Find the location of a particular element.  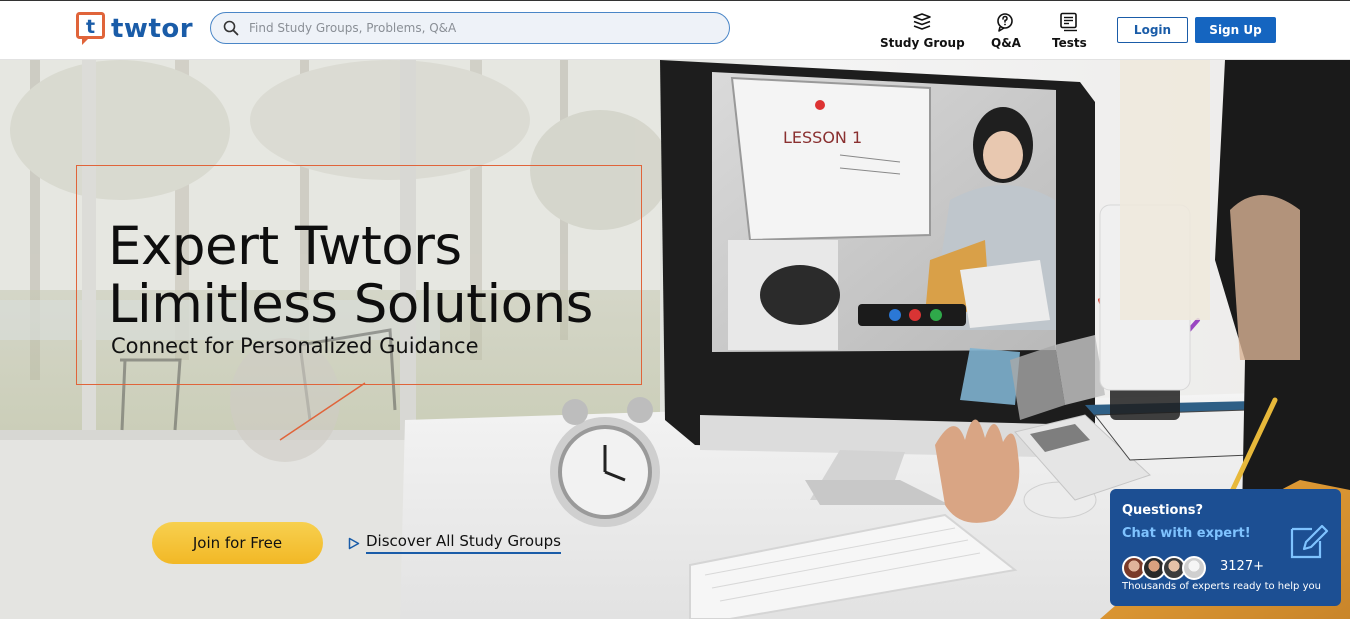

logo-mark-letter: t is located at coordinates (90, 27).